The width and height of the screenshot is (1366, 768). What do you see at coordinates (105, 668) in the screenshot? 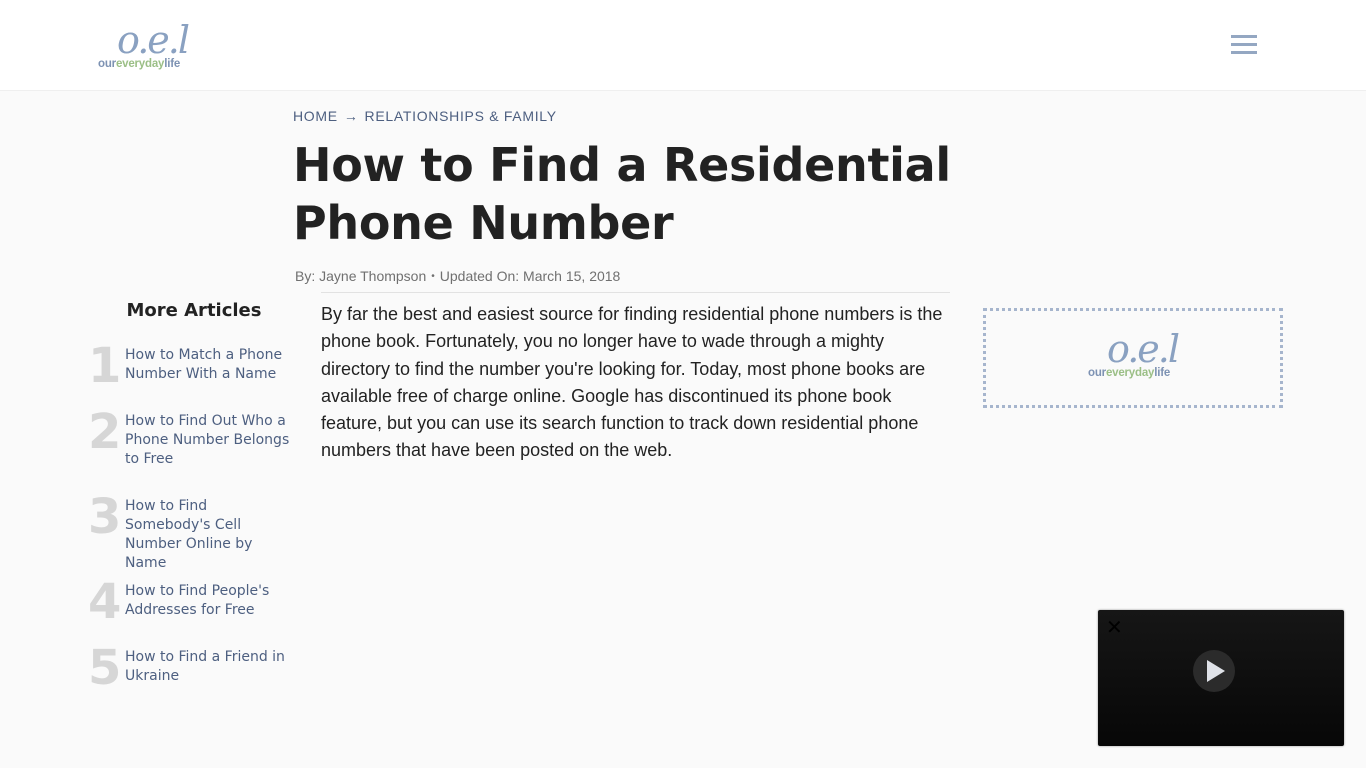
I see `article-number: 5` at bounding box center [105, 668].